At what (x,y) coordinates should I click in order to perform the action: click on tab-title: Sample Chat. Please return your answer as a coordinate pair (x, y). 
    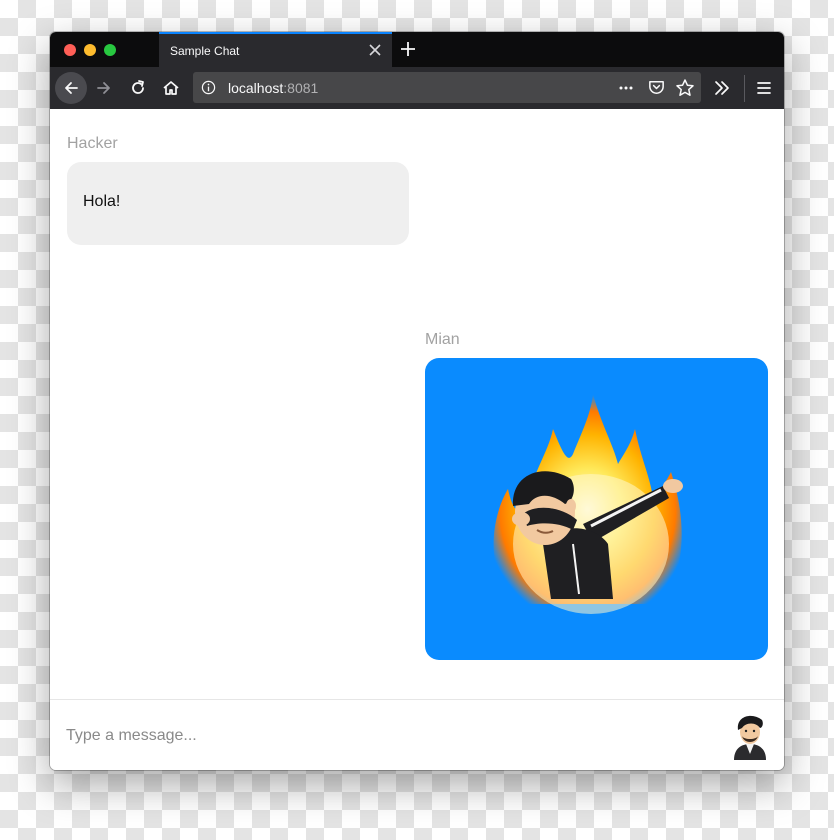
    Looking at the image, I should click on (205, 51).